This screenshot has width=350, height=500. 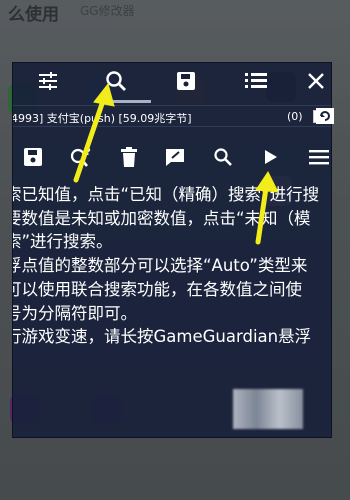 I want to click on help-line: 可以使用联合搜索功能，在各数值之间使, so click(x=157, y=289).